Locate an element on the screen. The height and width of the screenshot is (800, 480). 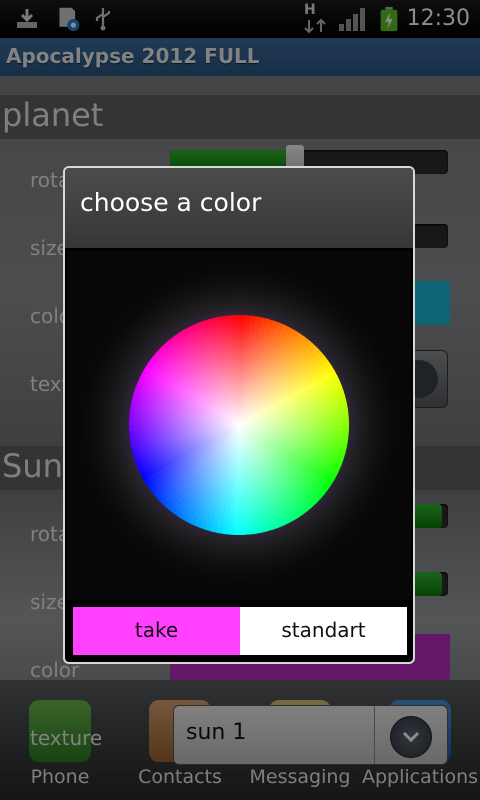
standart-button: standart is located at coordinates (323, 631).